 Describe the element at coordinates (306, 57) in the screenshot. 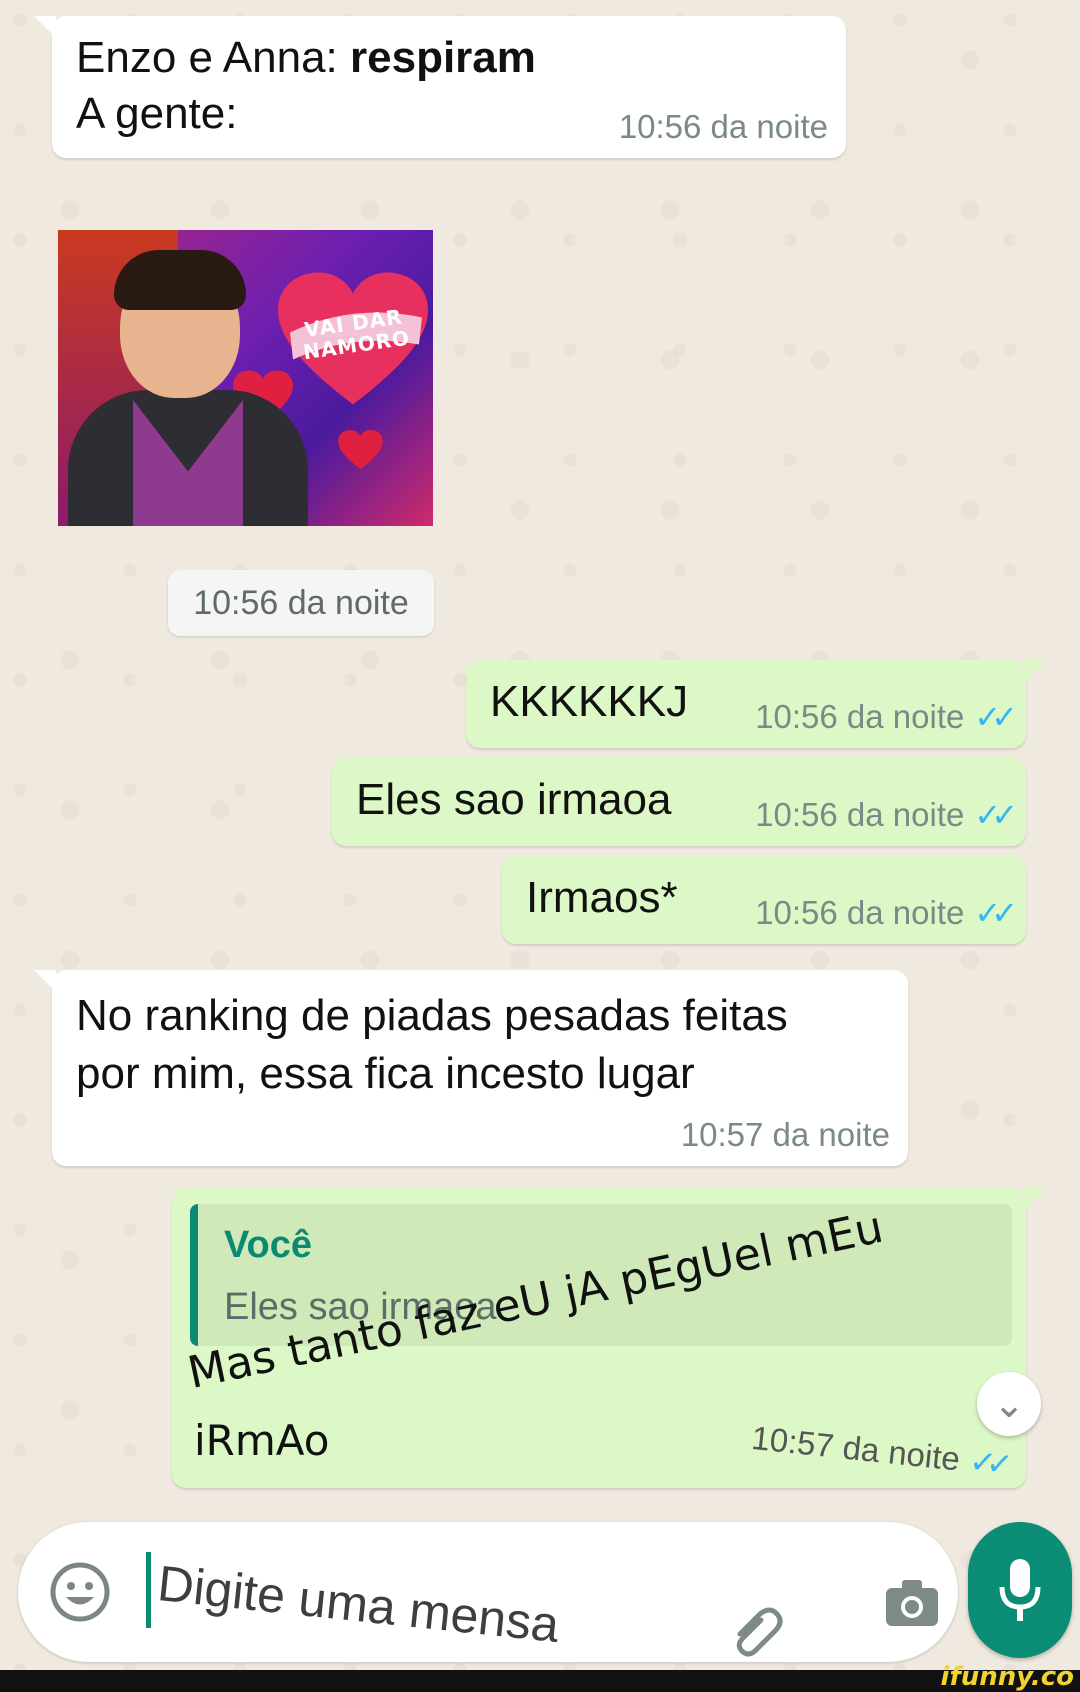

I see `message-line: Enzo e Anna: respiram` at that location.